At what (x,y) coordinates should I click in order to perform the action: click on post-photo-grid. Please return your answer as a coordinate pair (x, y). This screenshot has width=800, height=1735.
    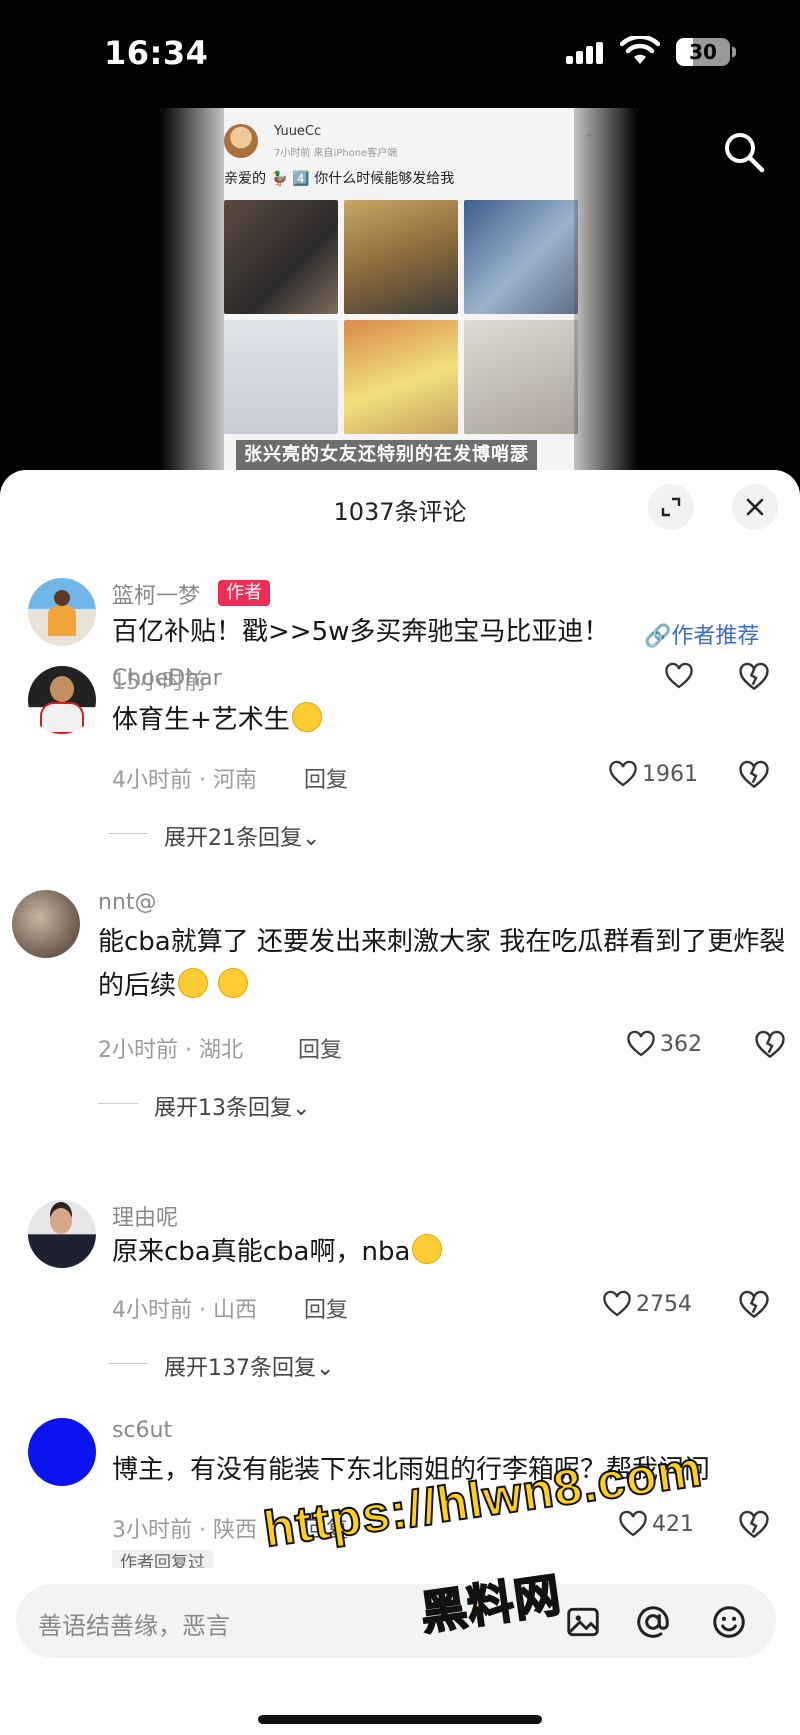
    Looking at the image, I should click on (401, 319).